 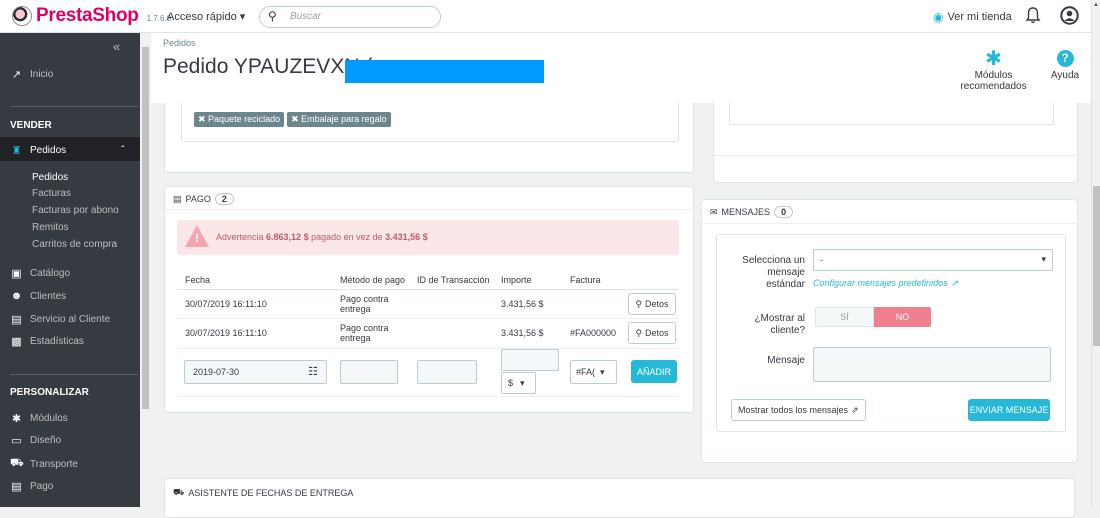 I want to click on amount-input, so click(x=530, y=360).